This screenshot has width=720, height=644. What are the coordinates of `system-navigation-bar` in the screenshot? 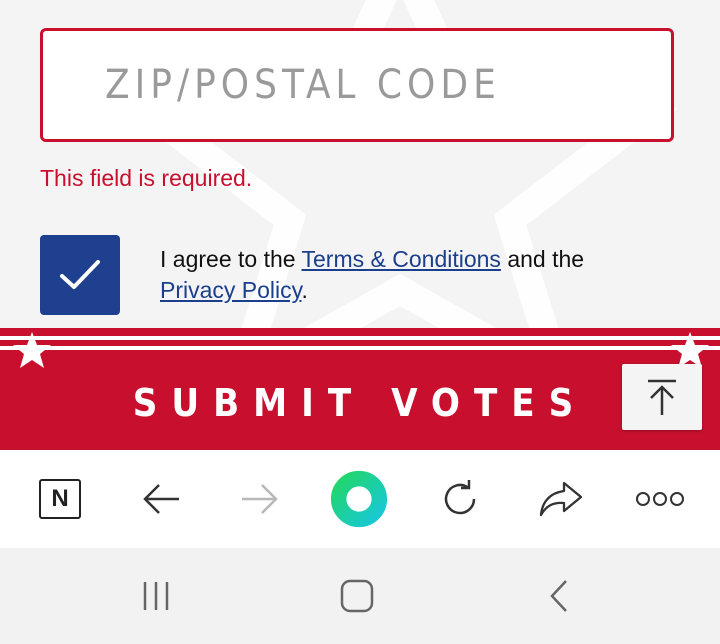 It's located at (360, 596).